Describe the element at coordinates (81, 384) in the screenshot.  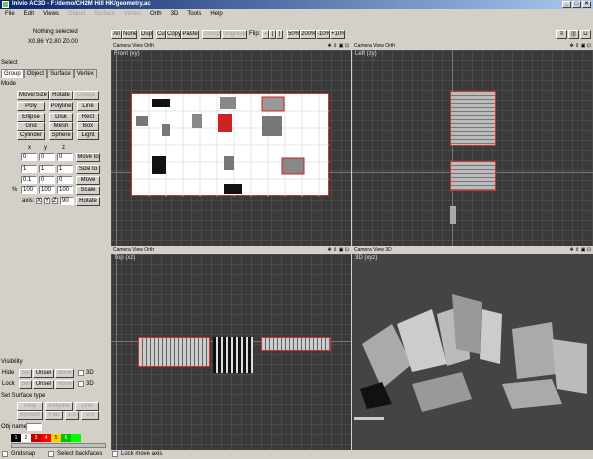
I see `lock-3d-check` at that location.